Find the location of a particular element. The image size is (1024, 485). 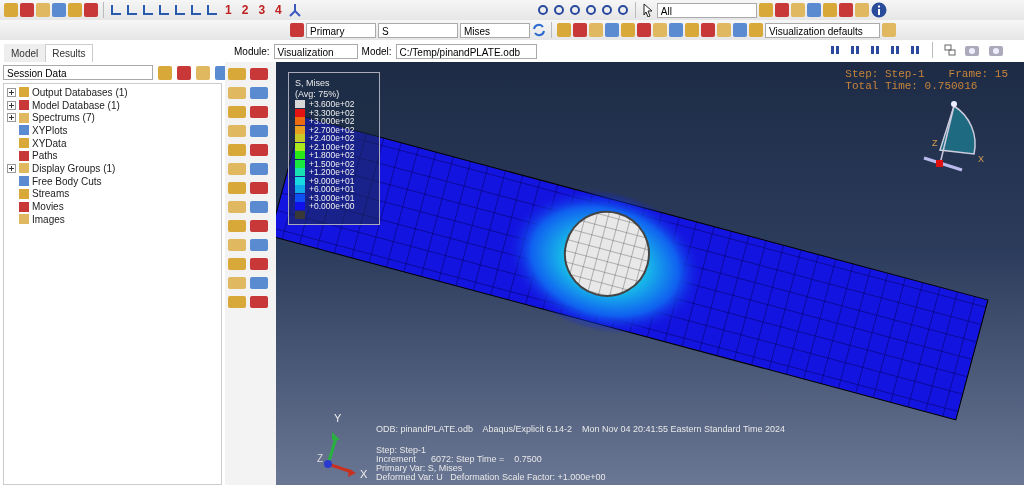

total-time-text: Total Time: 0.750016 is located at coordinates (912, 86).